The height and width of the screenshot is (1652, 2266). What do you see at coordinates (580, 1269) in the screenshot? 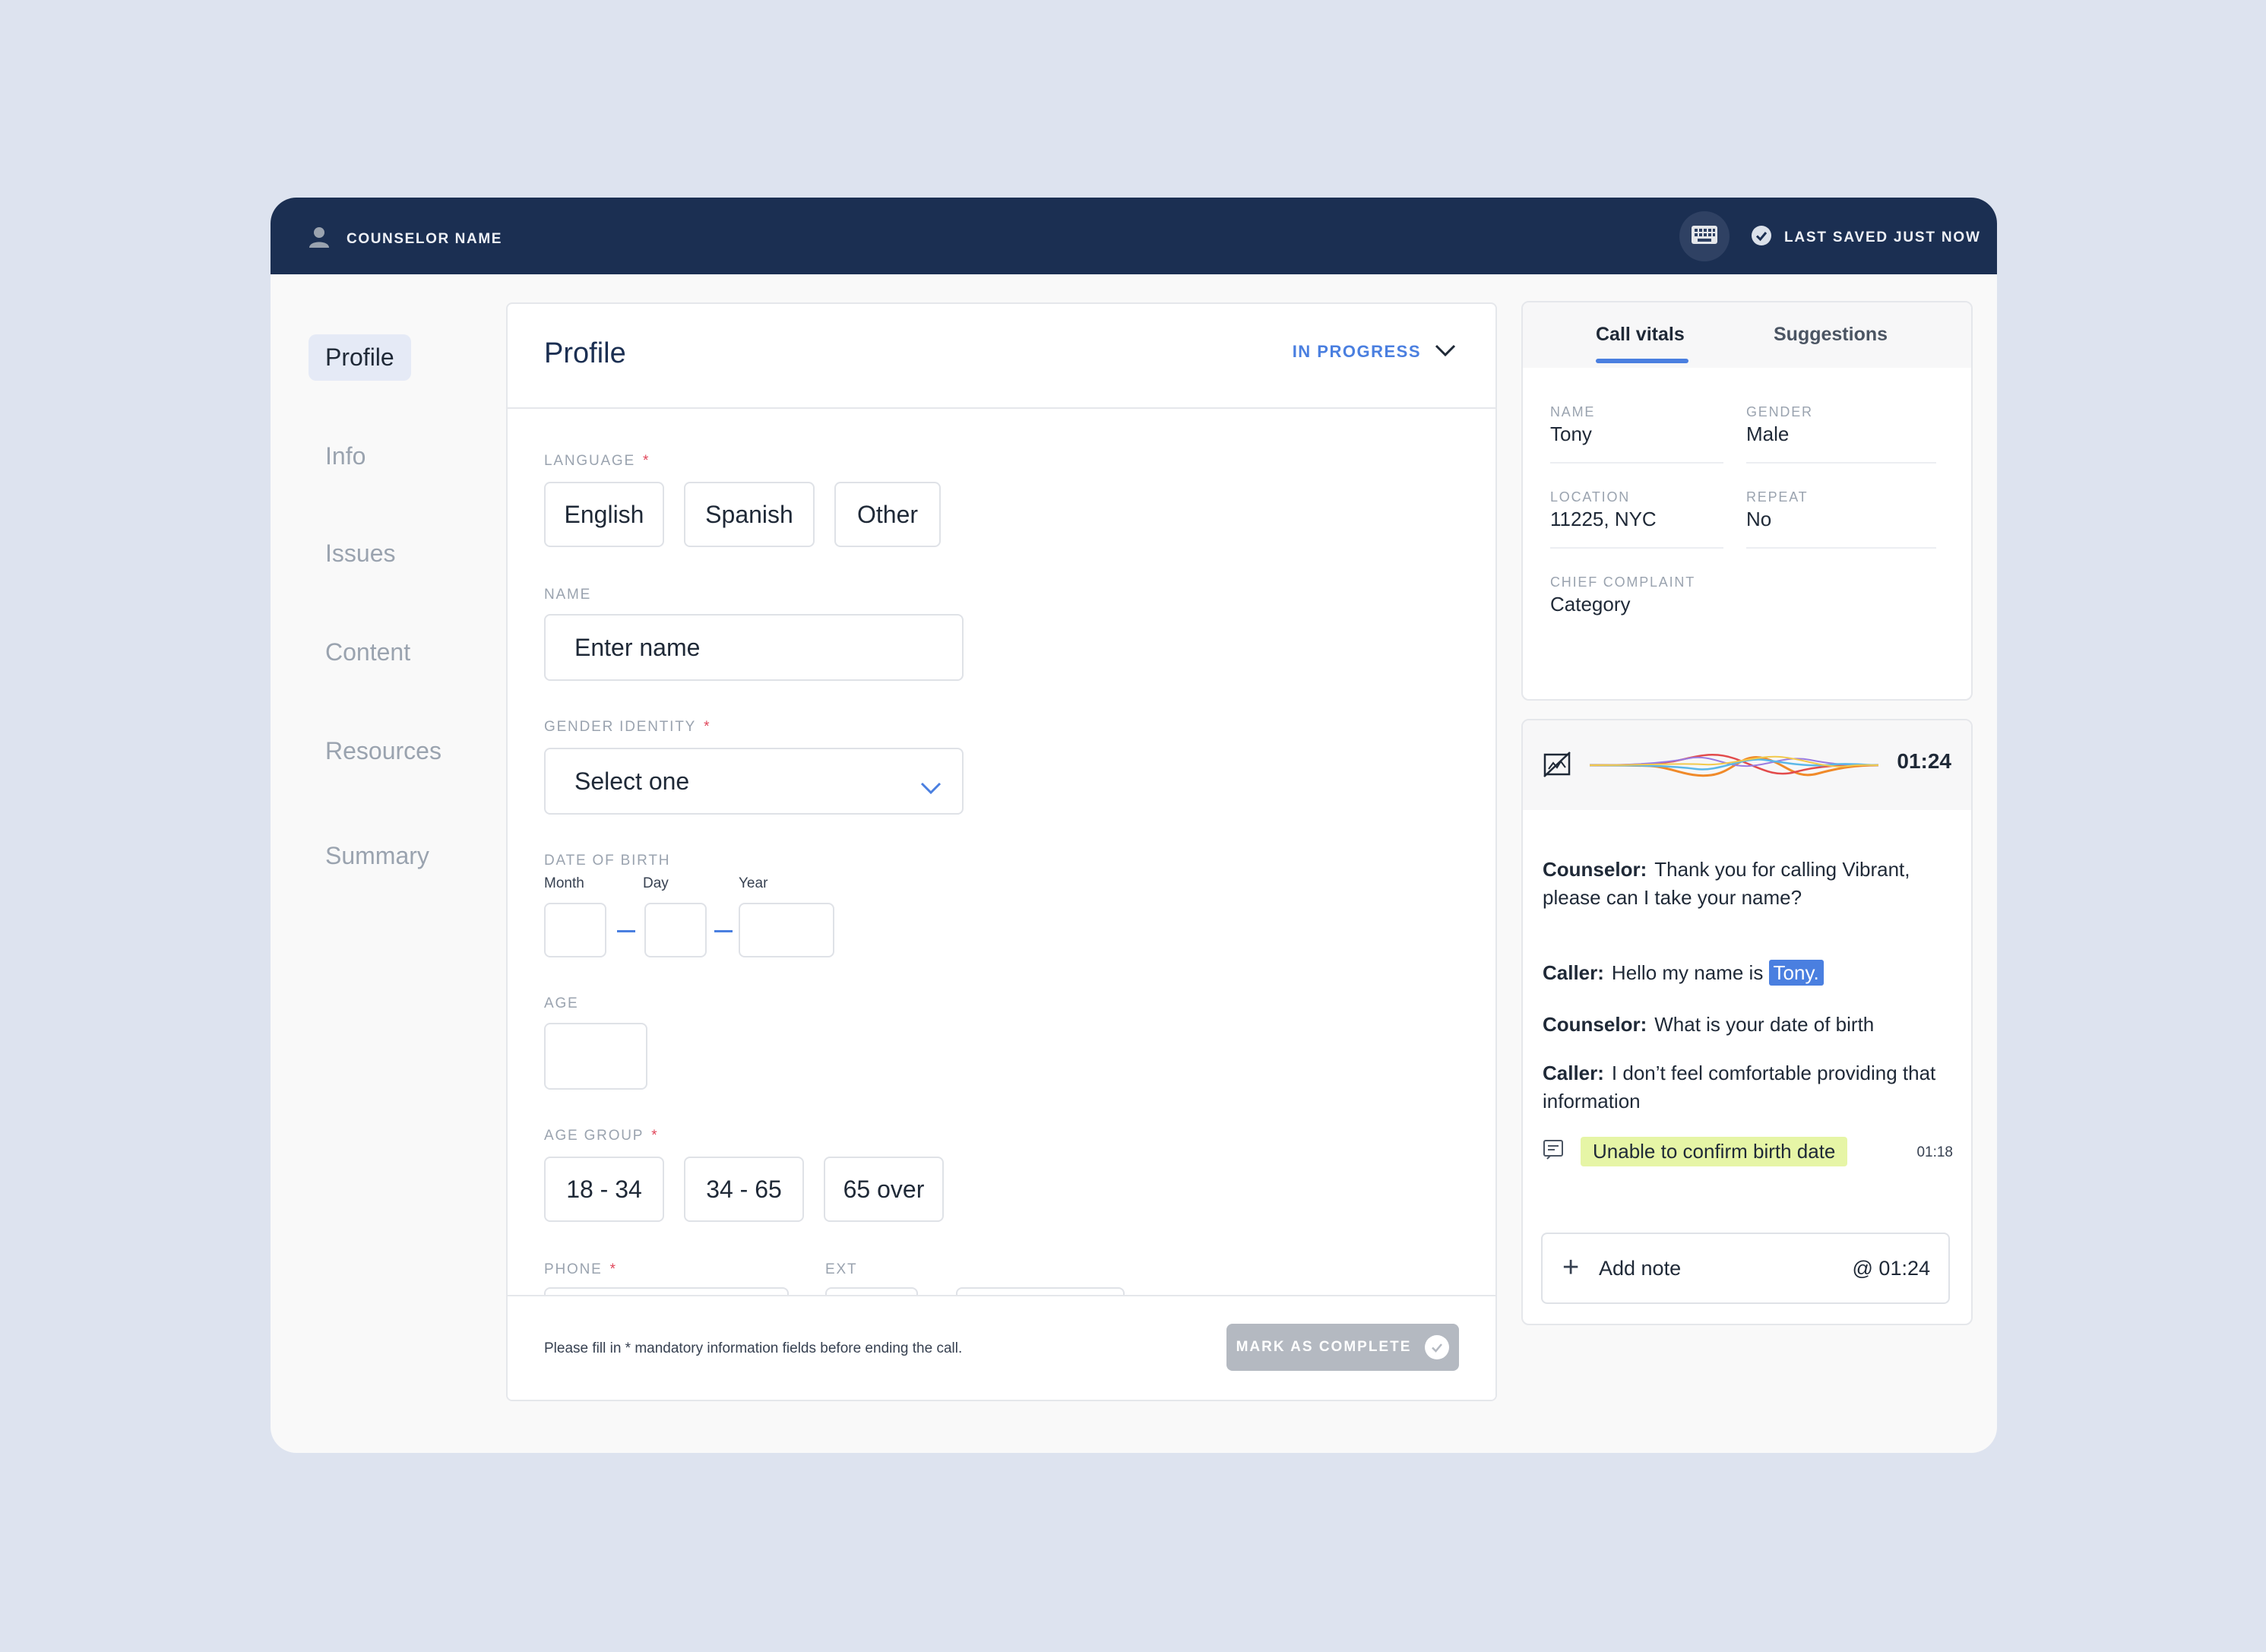
I see `phone-label: PHONE *` at bounding box center [580, 1269].